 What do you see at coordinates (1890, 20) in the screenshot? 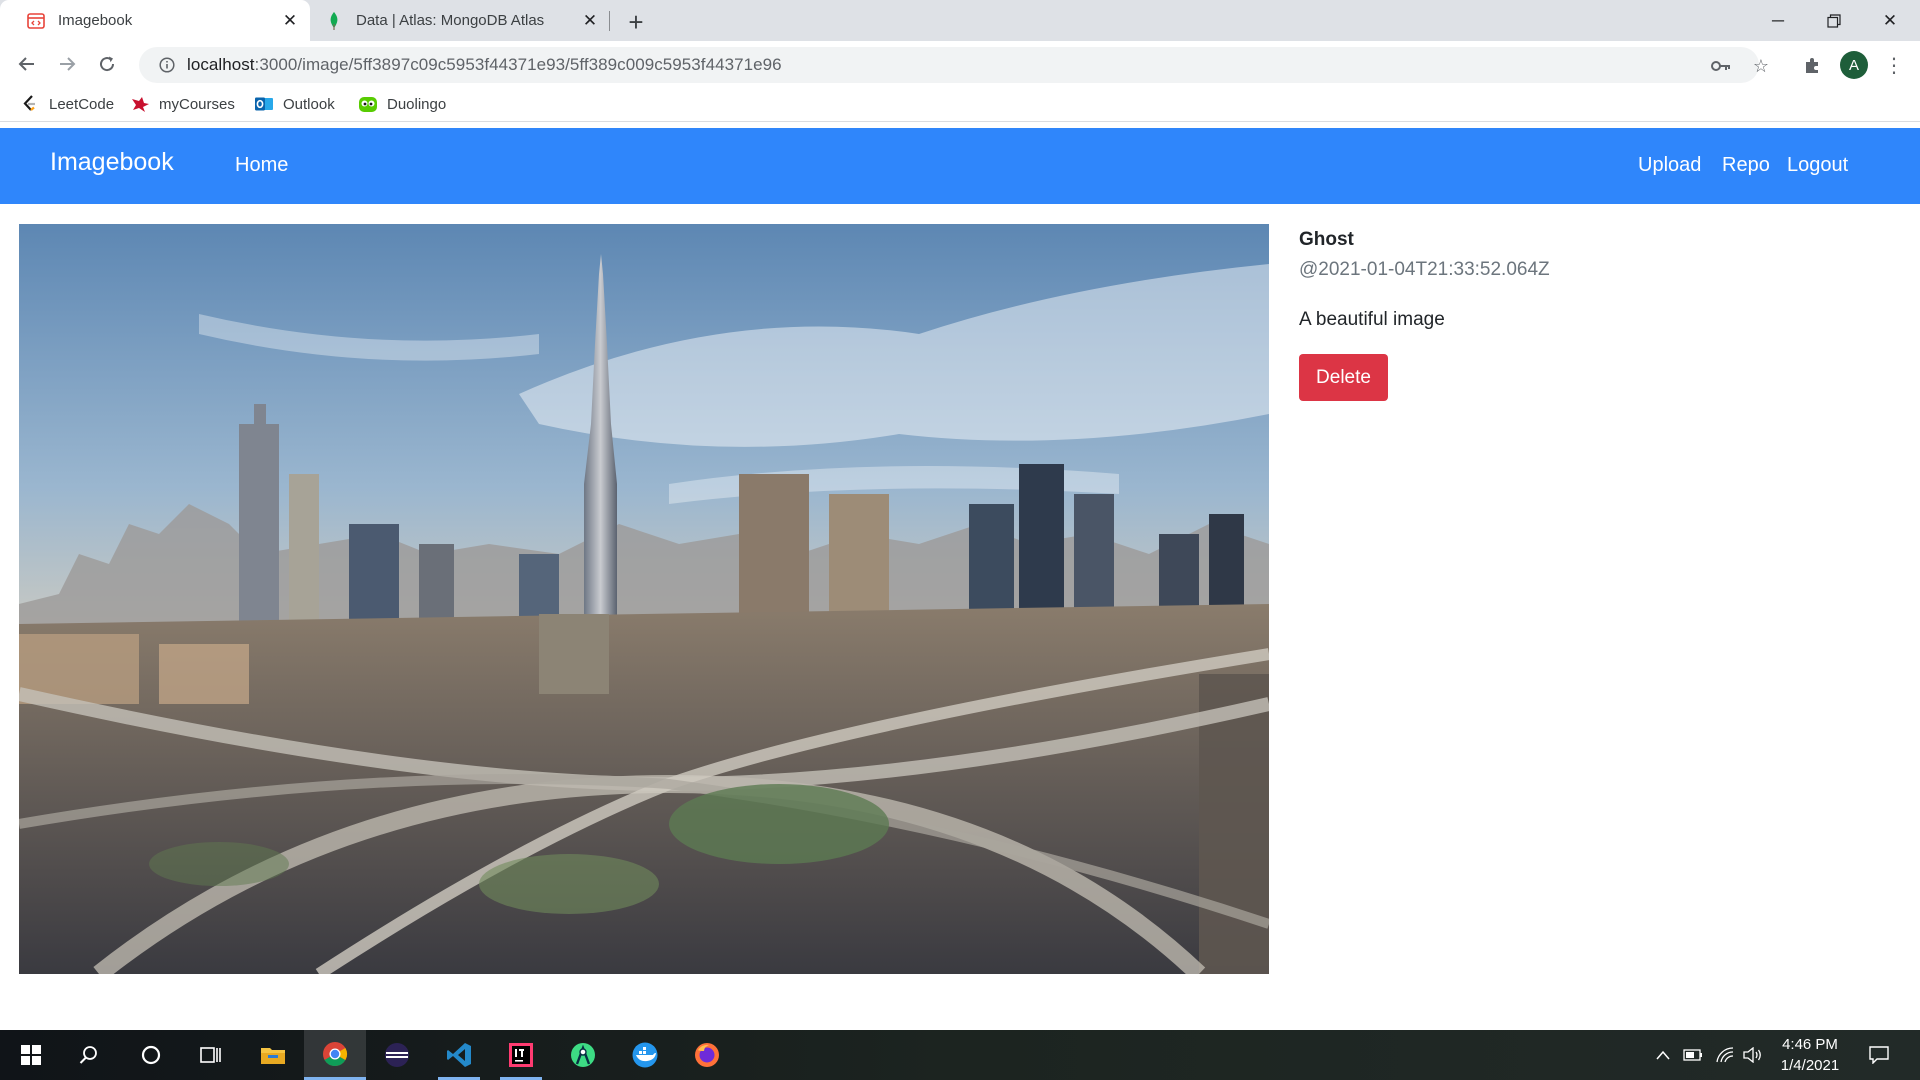
I see `close-window-icon: ✕` at bounding box center [1890, 20].